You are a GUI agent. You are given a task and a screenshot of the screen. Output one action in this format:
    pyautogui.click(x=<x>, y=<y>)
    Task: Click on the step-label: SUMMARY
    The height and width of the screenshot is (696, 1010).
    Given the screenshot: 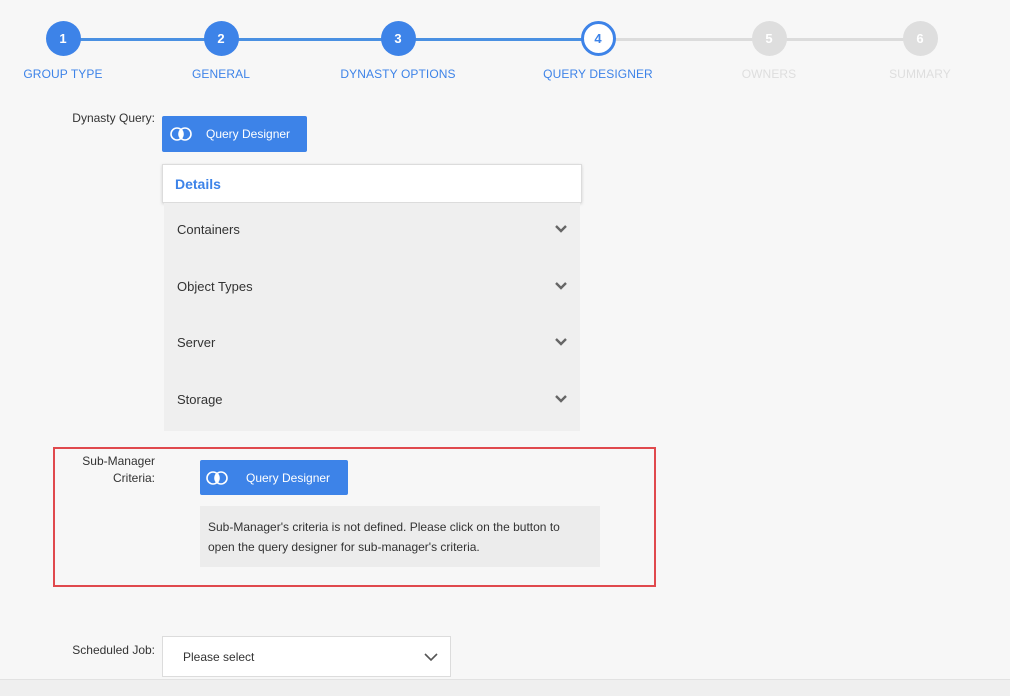 What is the action you would take?
    pyautogui.click(x=920, y=74)
    